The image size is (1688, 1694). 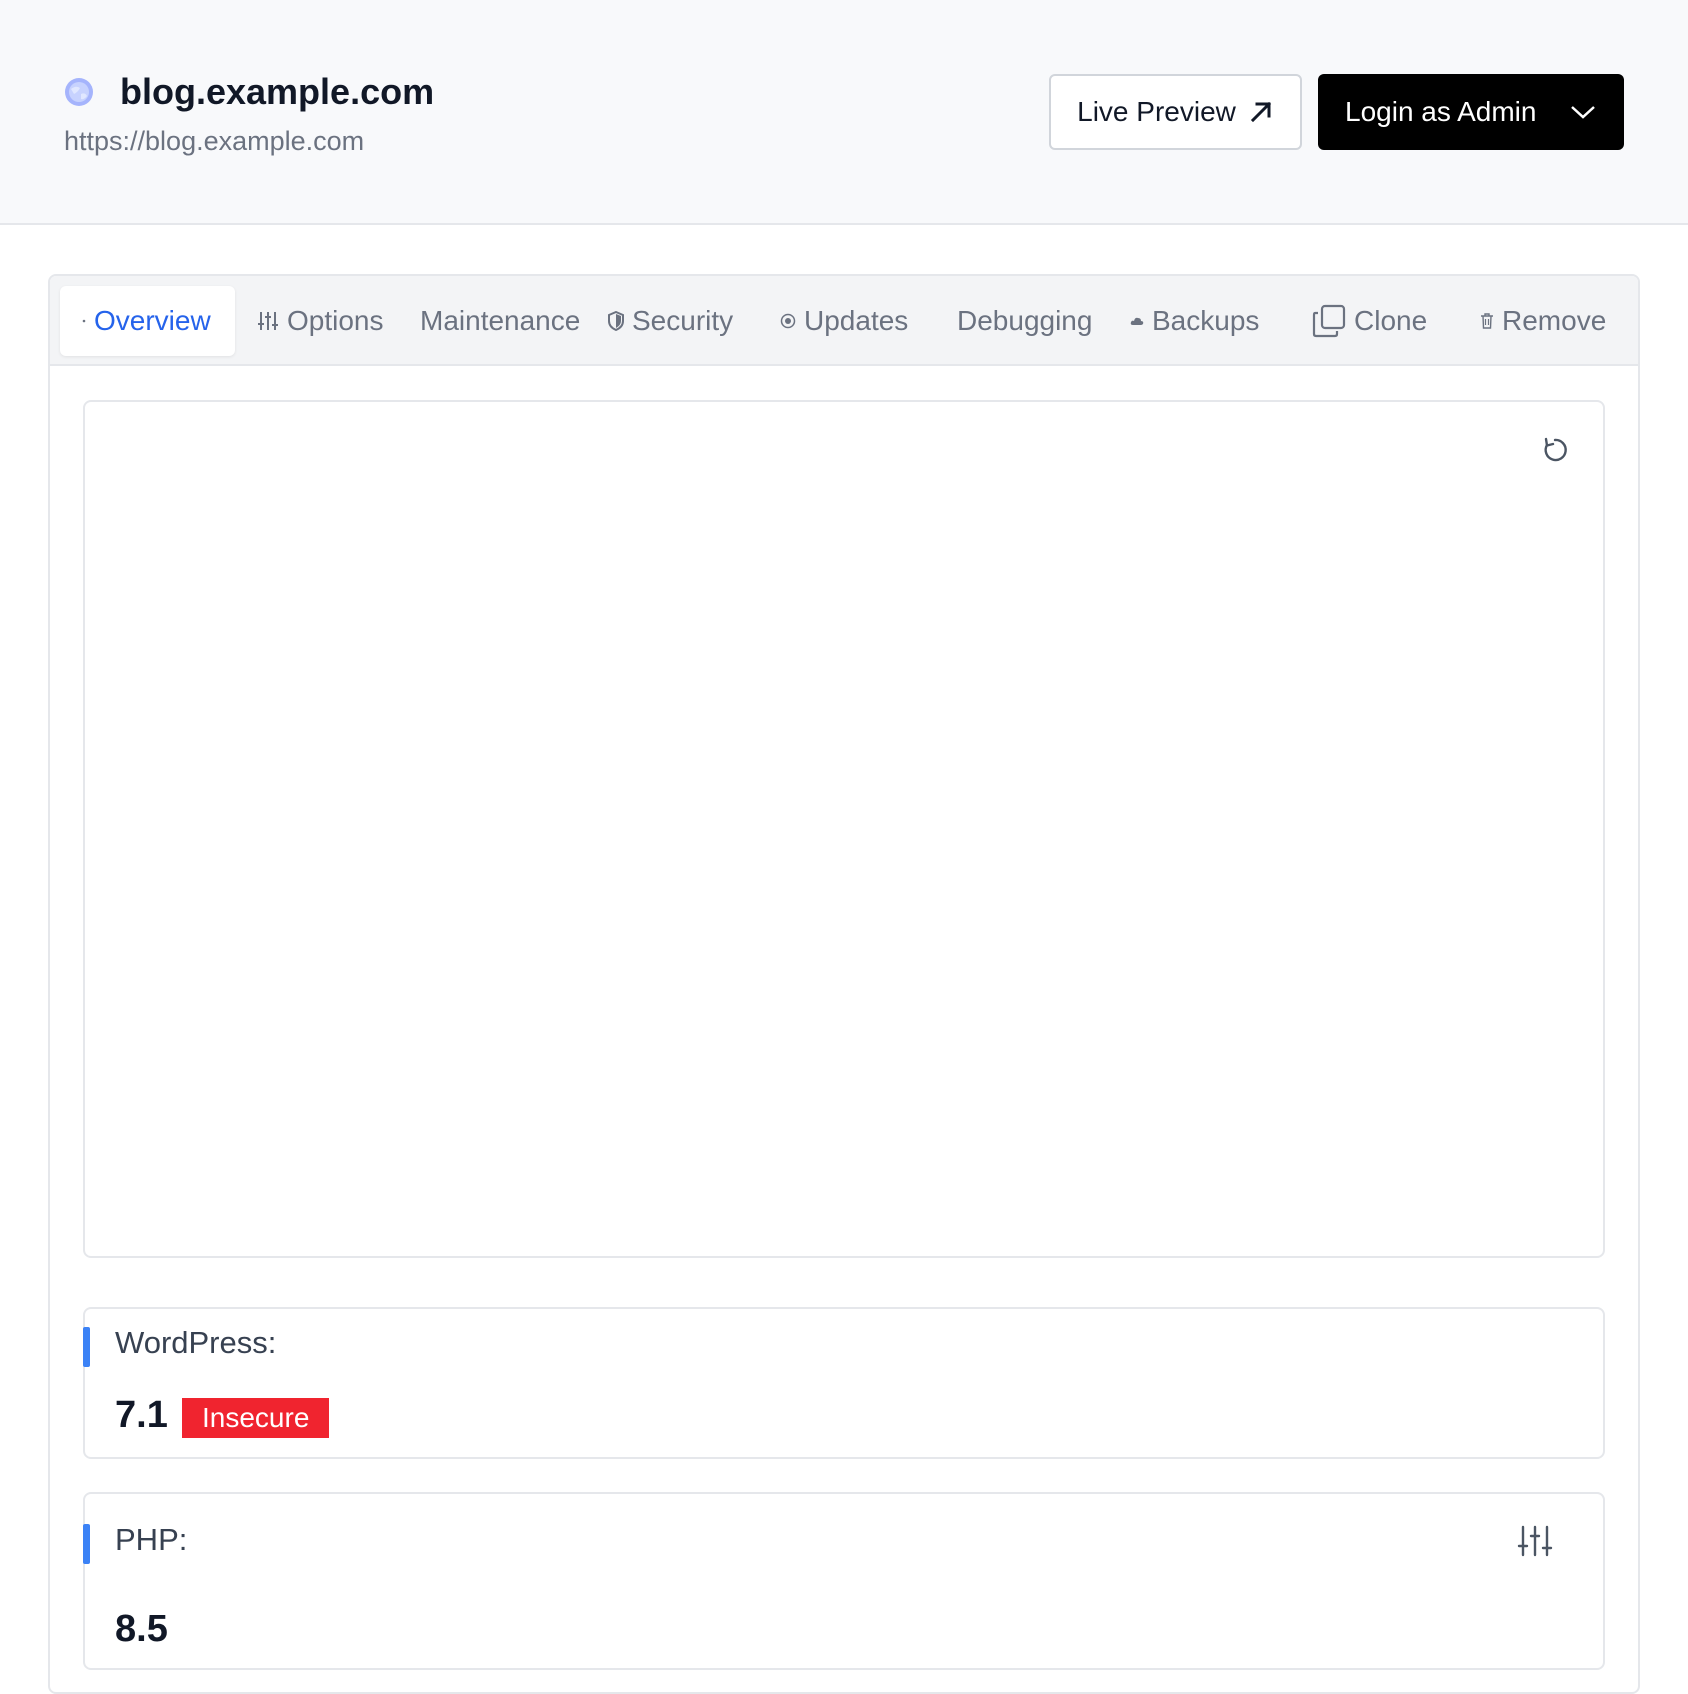 I want to click on login-as-admin-button: Login as Admin, so click(x=1471, y=112).